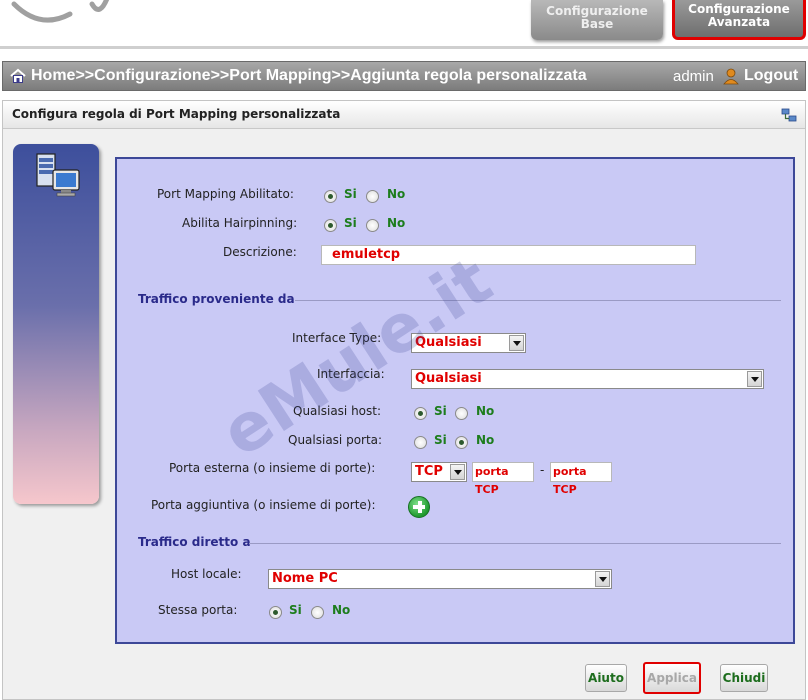  What do you see at coordinates (225, 194) in the screenshot?
I see `label-port-mapping-enabled: Port Mapping Abilitato:` at bounding box center [225, 194].